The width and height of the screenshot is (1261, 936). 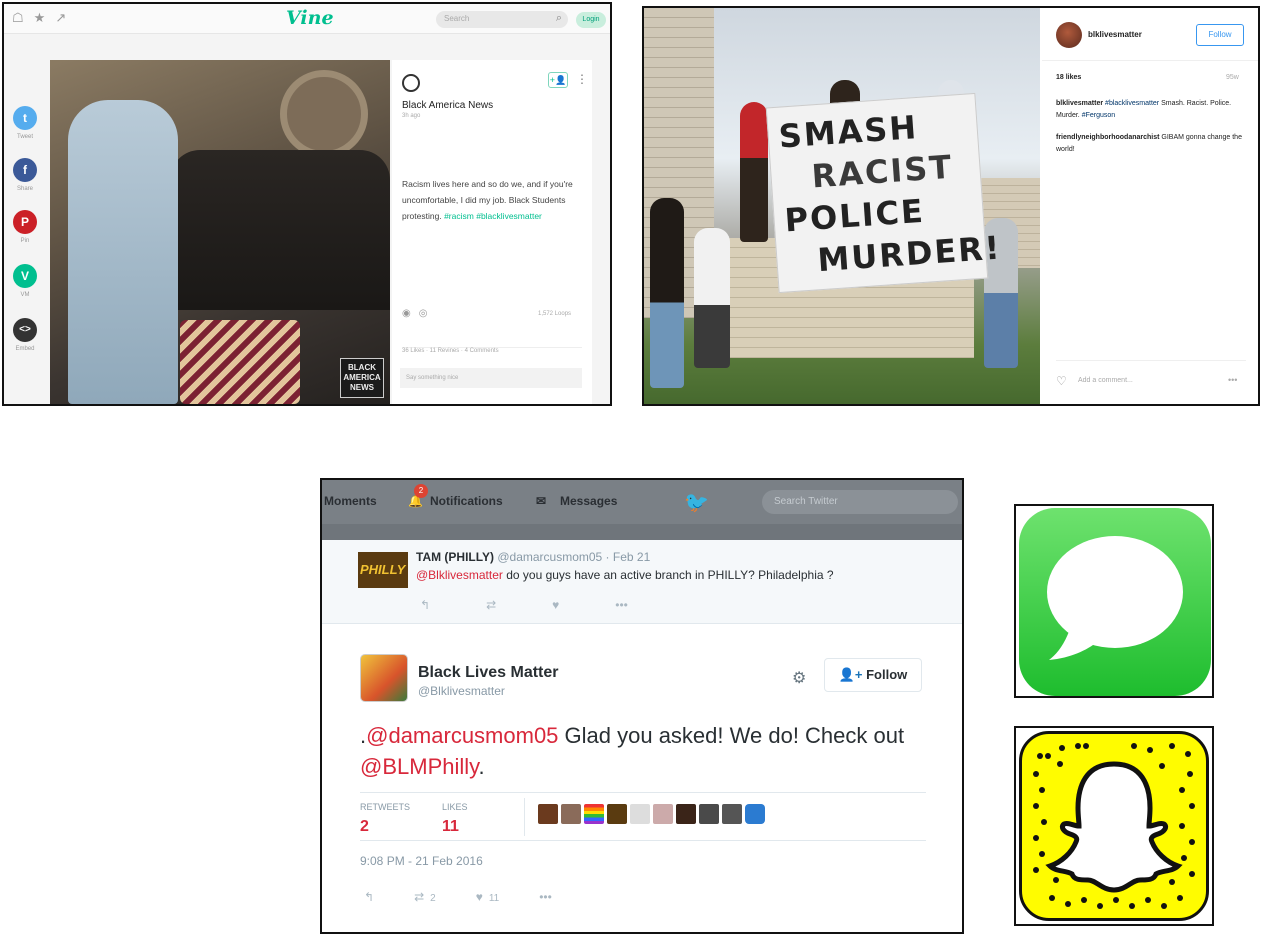 I want to click on retweet-action: ⇄ 2, so click(x=425, y=897).